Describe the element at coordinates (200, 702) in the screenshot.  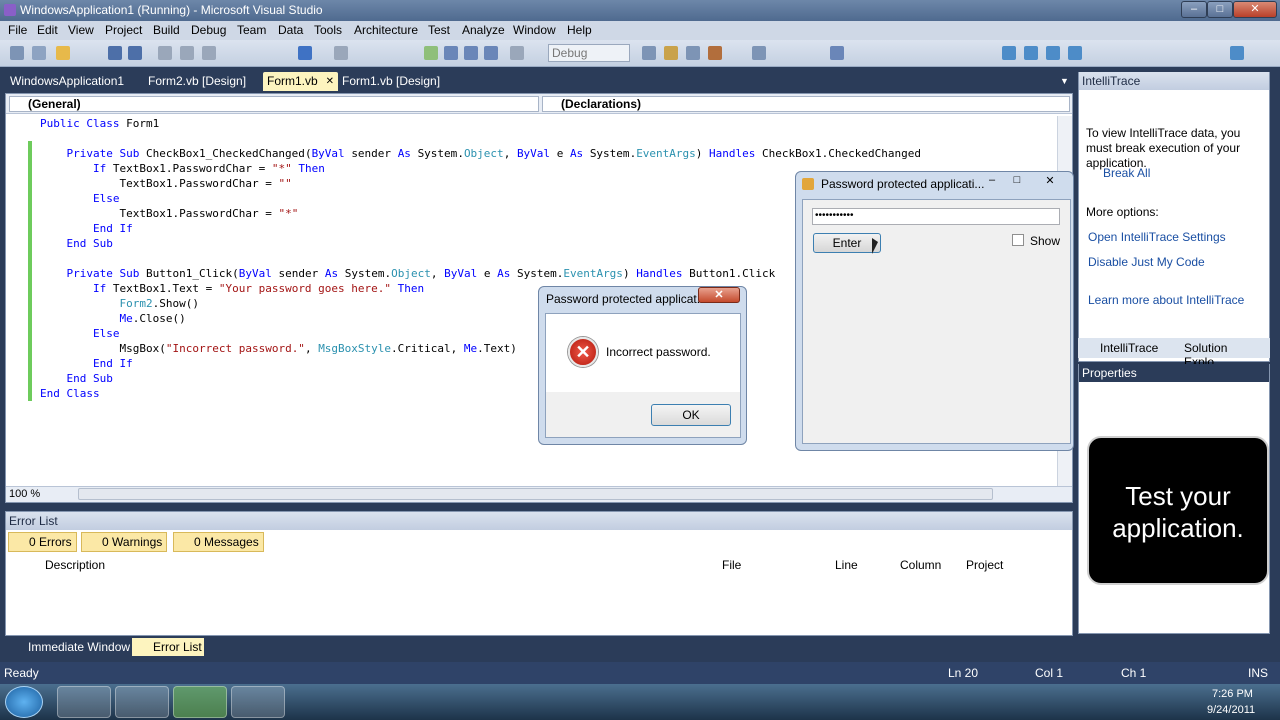
I see `camtasia-taskbar-icon` at that location.